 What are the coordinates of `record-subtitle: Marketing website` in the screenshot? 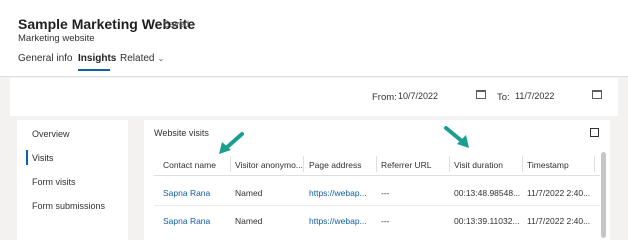 It's located at (56, 38).